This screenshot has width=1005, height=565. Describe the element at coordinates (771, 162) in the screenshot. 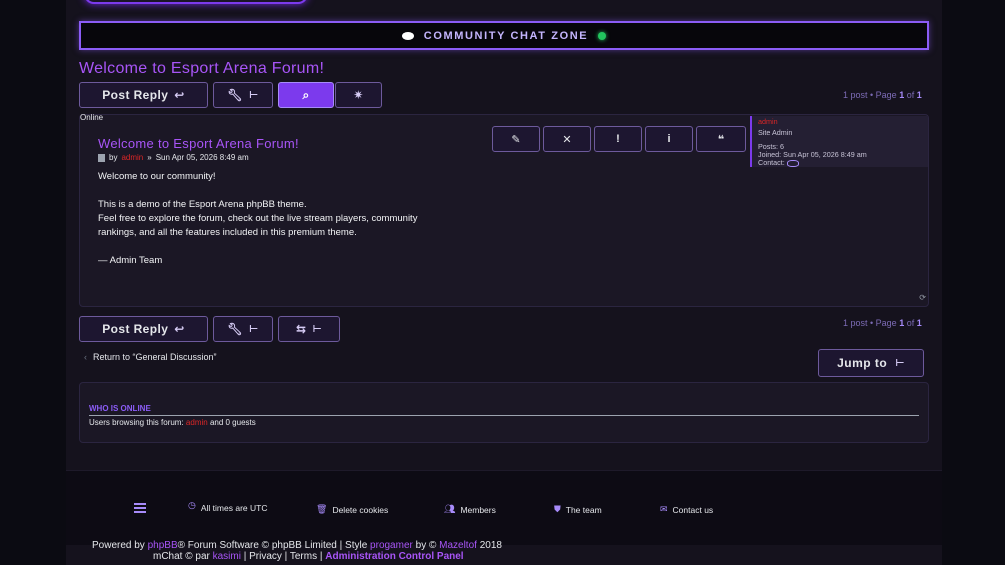

I see `profile-contact-label: Contact:` at that location.